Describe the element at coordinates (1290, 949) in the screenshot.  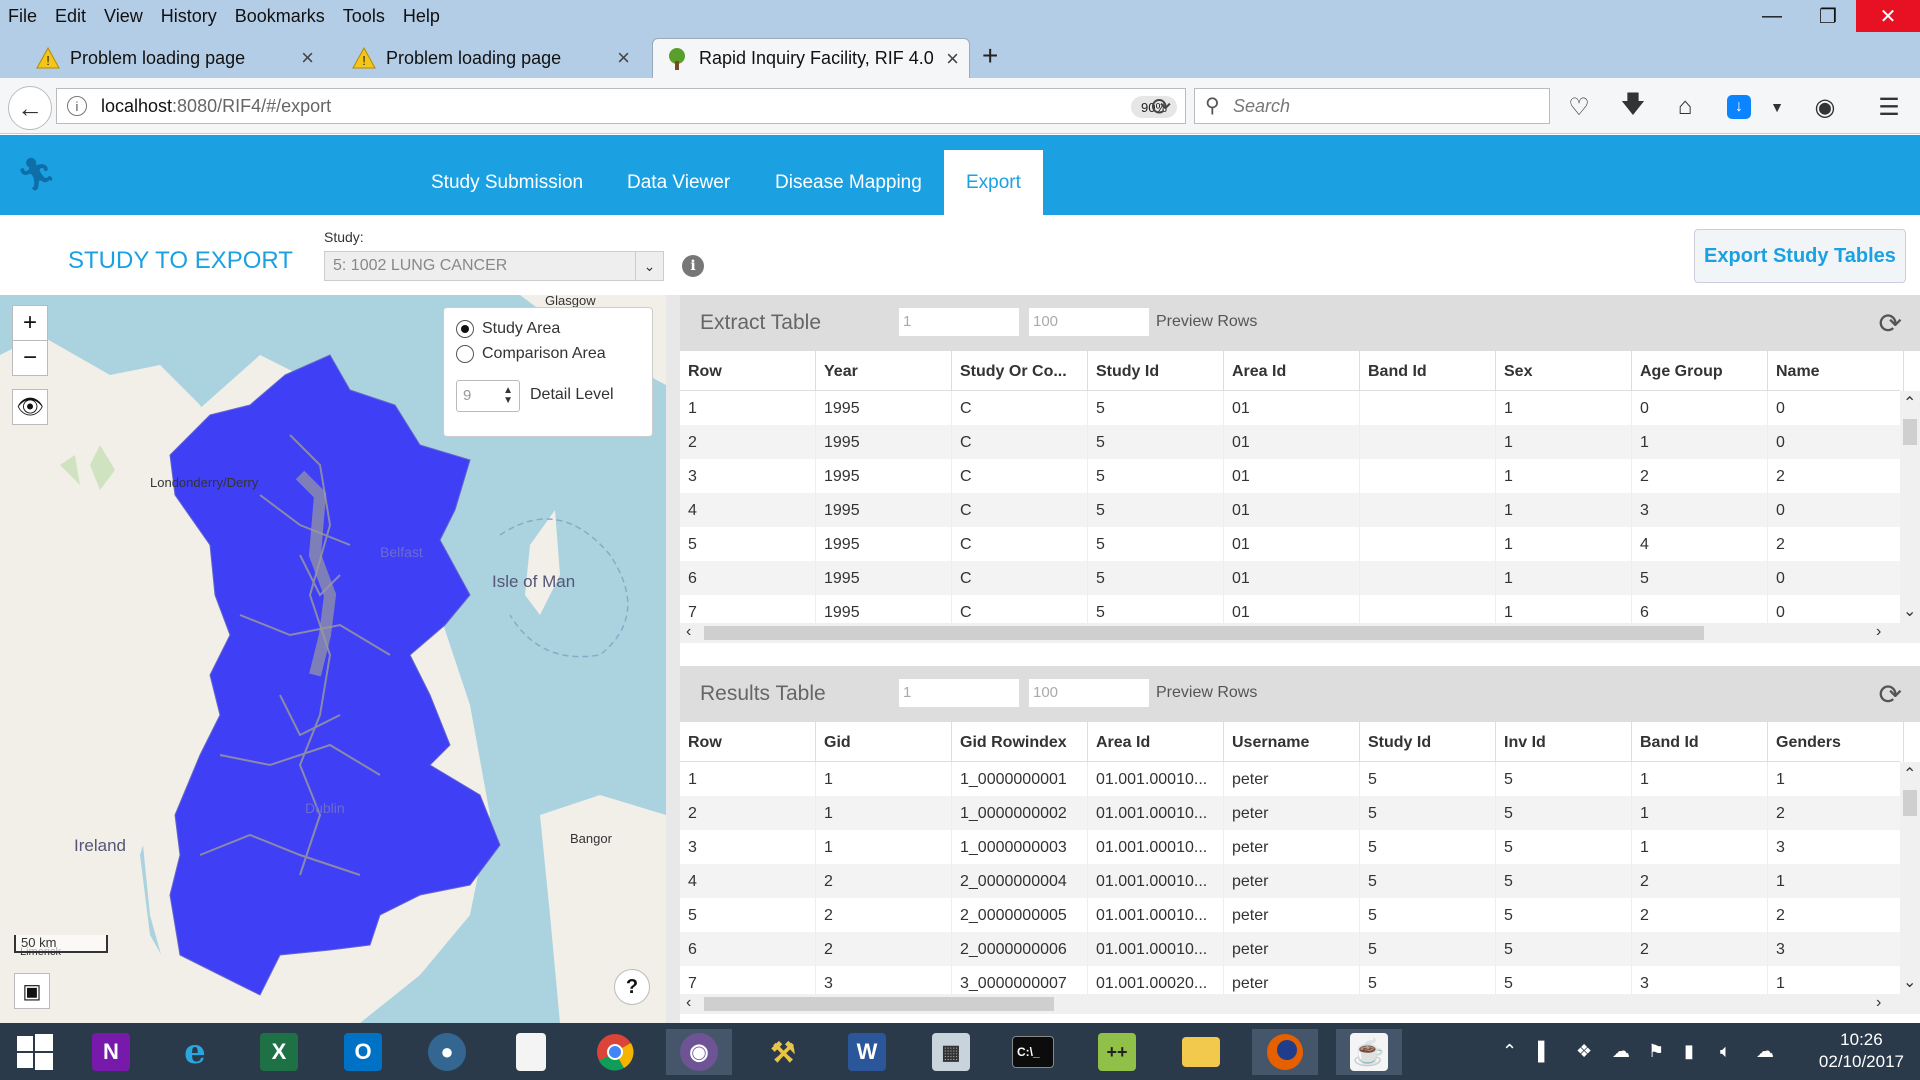
I see `table-row: 6 2 2_0000000006 01.001.00010... peter 5 5 2 3` at that location.